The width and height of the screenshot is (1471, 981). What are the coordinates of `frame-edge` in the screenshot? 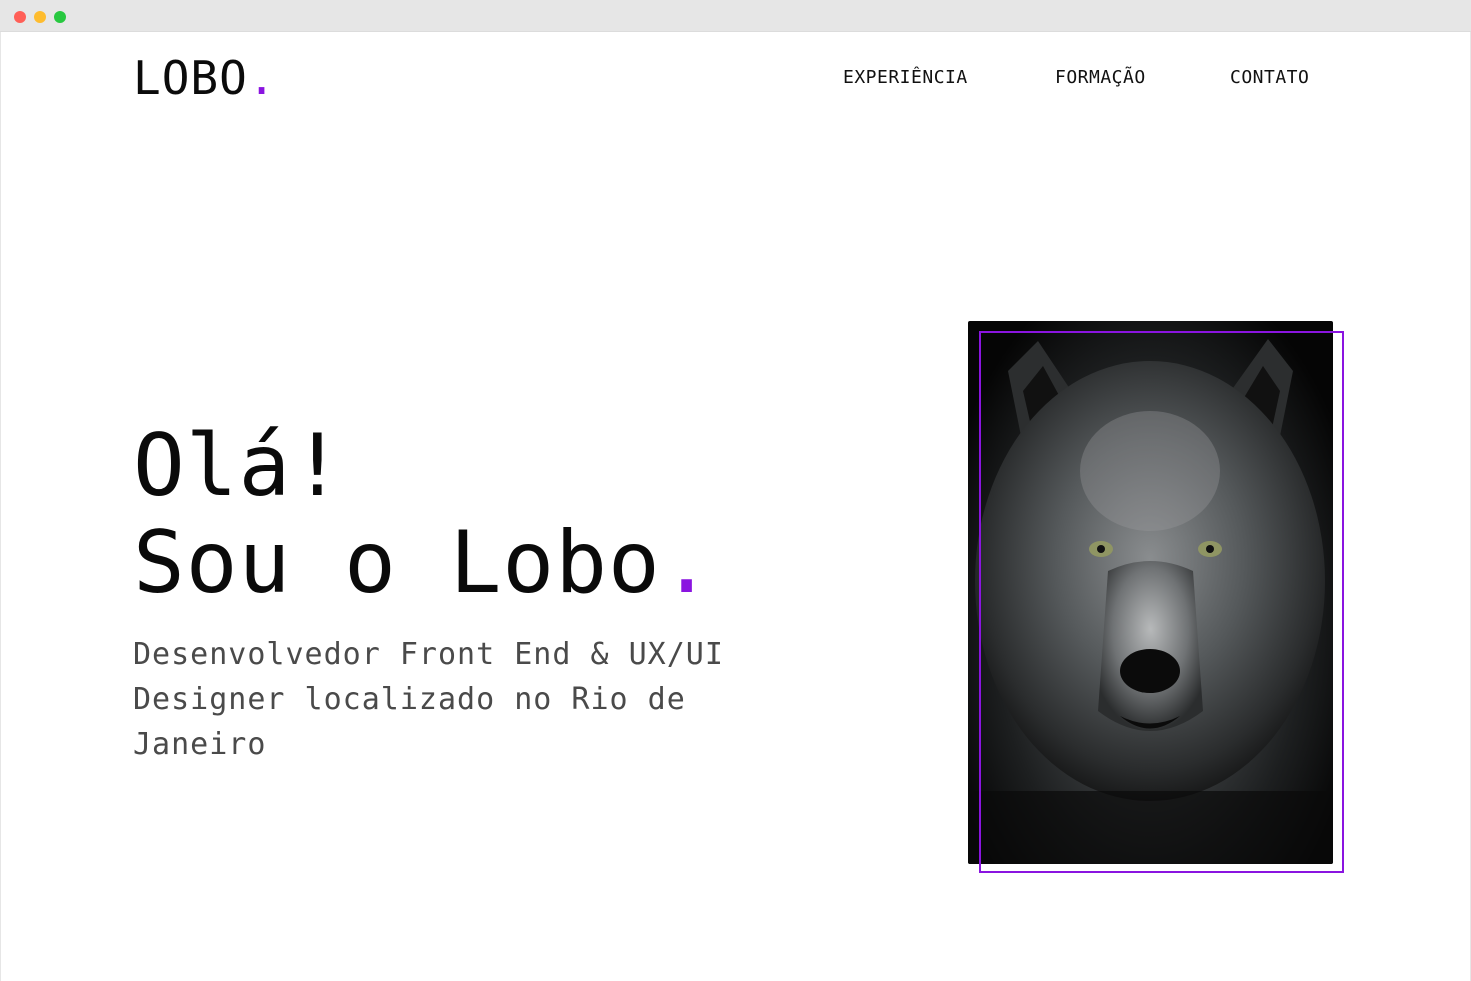 It's located at (0, 506).